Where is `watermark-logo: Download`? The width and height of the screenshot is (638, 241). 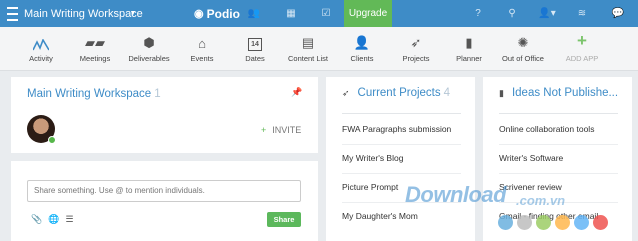 watermark-logo: Download is located at coordinates (456, 194).